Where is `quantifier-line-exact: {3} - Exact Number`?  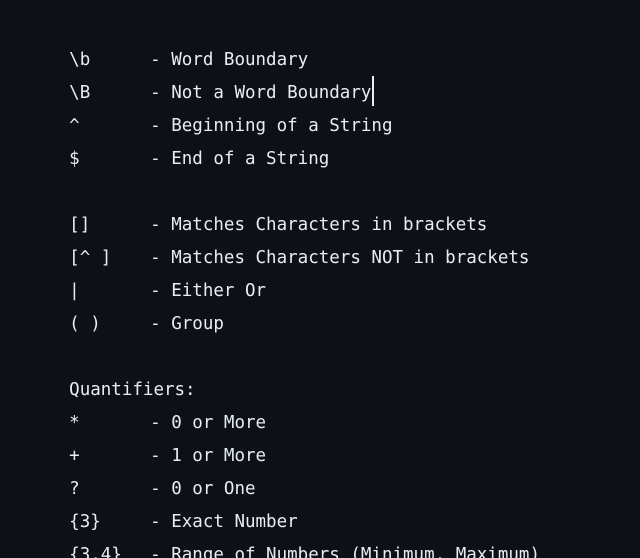 quantifier-line-exact: {3} - Exact Number is located at coordinates (333, 502).